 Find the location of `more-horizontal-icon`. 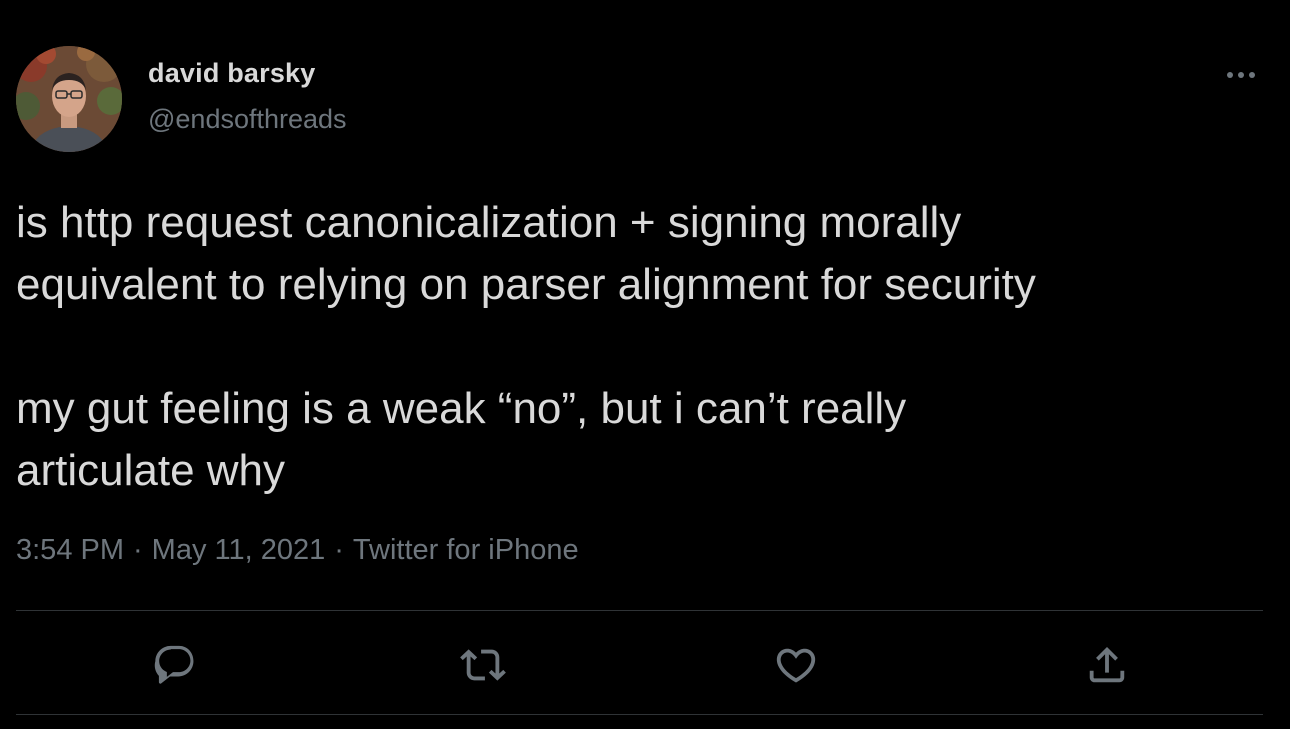

more-horizontal-icon is located at coordinates (1230, 75).